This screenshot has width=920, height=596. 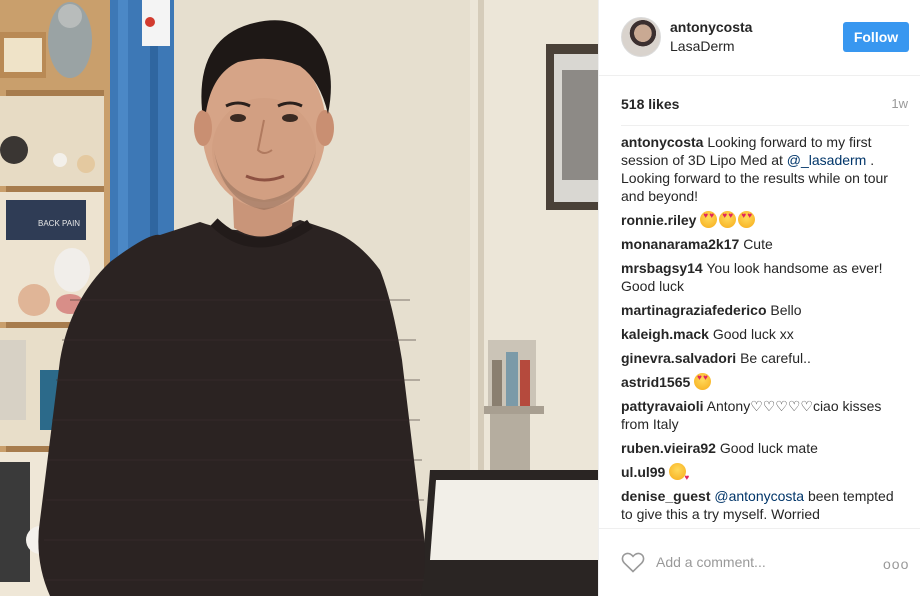 I want to click on comment-username: kaleigh.mack, so click(x=665, y=334).